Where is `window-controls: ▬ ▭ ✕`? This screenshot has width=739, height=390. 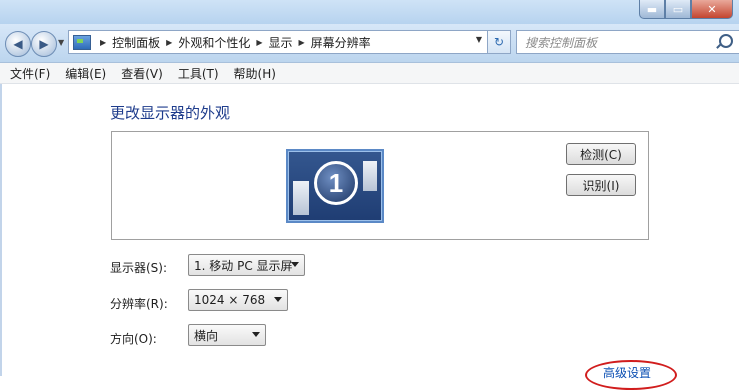 window-controls: ▬ ▭ ✕ is located at coordinates (686, 9).